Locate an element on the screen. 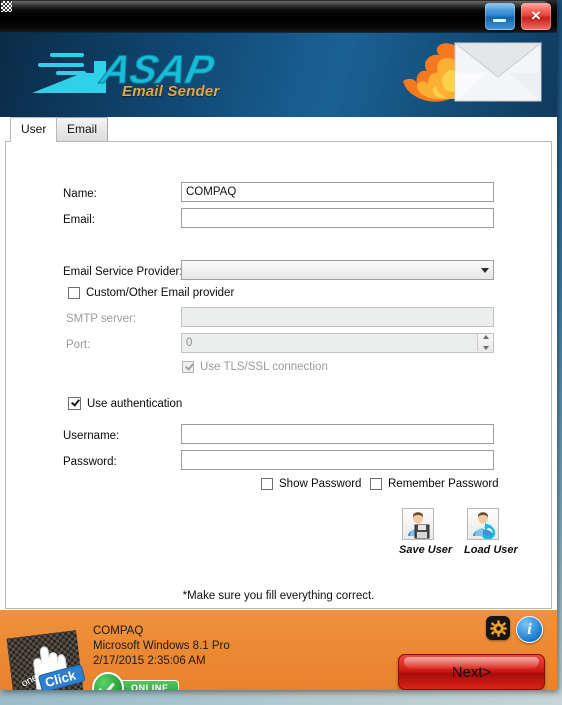 This screenshot has height=705, width=562. os-name: Microsoft Windows 8.1 Pro is located at coordinates (161, 646).